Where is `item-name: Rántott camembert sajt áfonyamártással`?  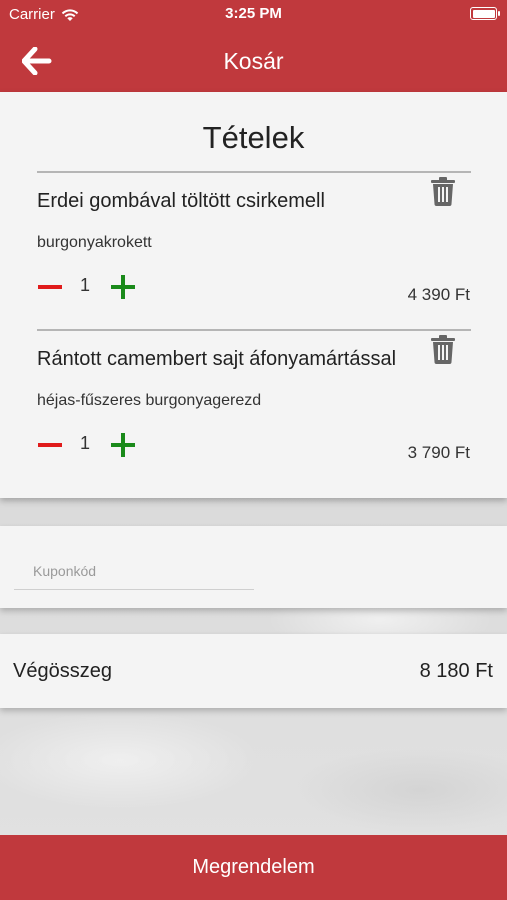
item-name: Rántott camembert sajt áfonyamártással is located at coordinates (217, 359).